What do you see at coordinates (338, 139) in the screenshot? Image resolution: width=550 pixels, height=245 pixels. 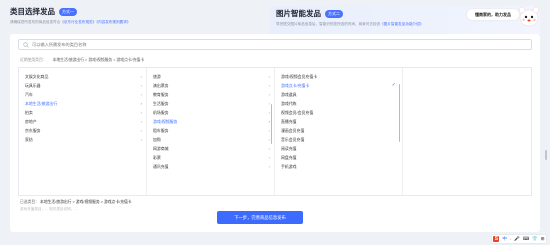 I see `category-item: 音乐会员充值` at bounding box center [338, 139].